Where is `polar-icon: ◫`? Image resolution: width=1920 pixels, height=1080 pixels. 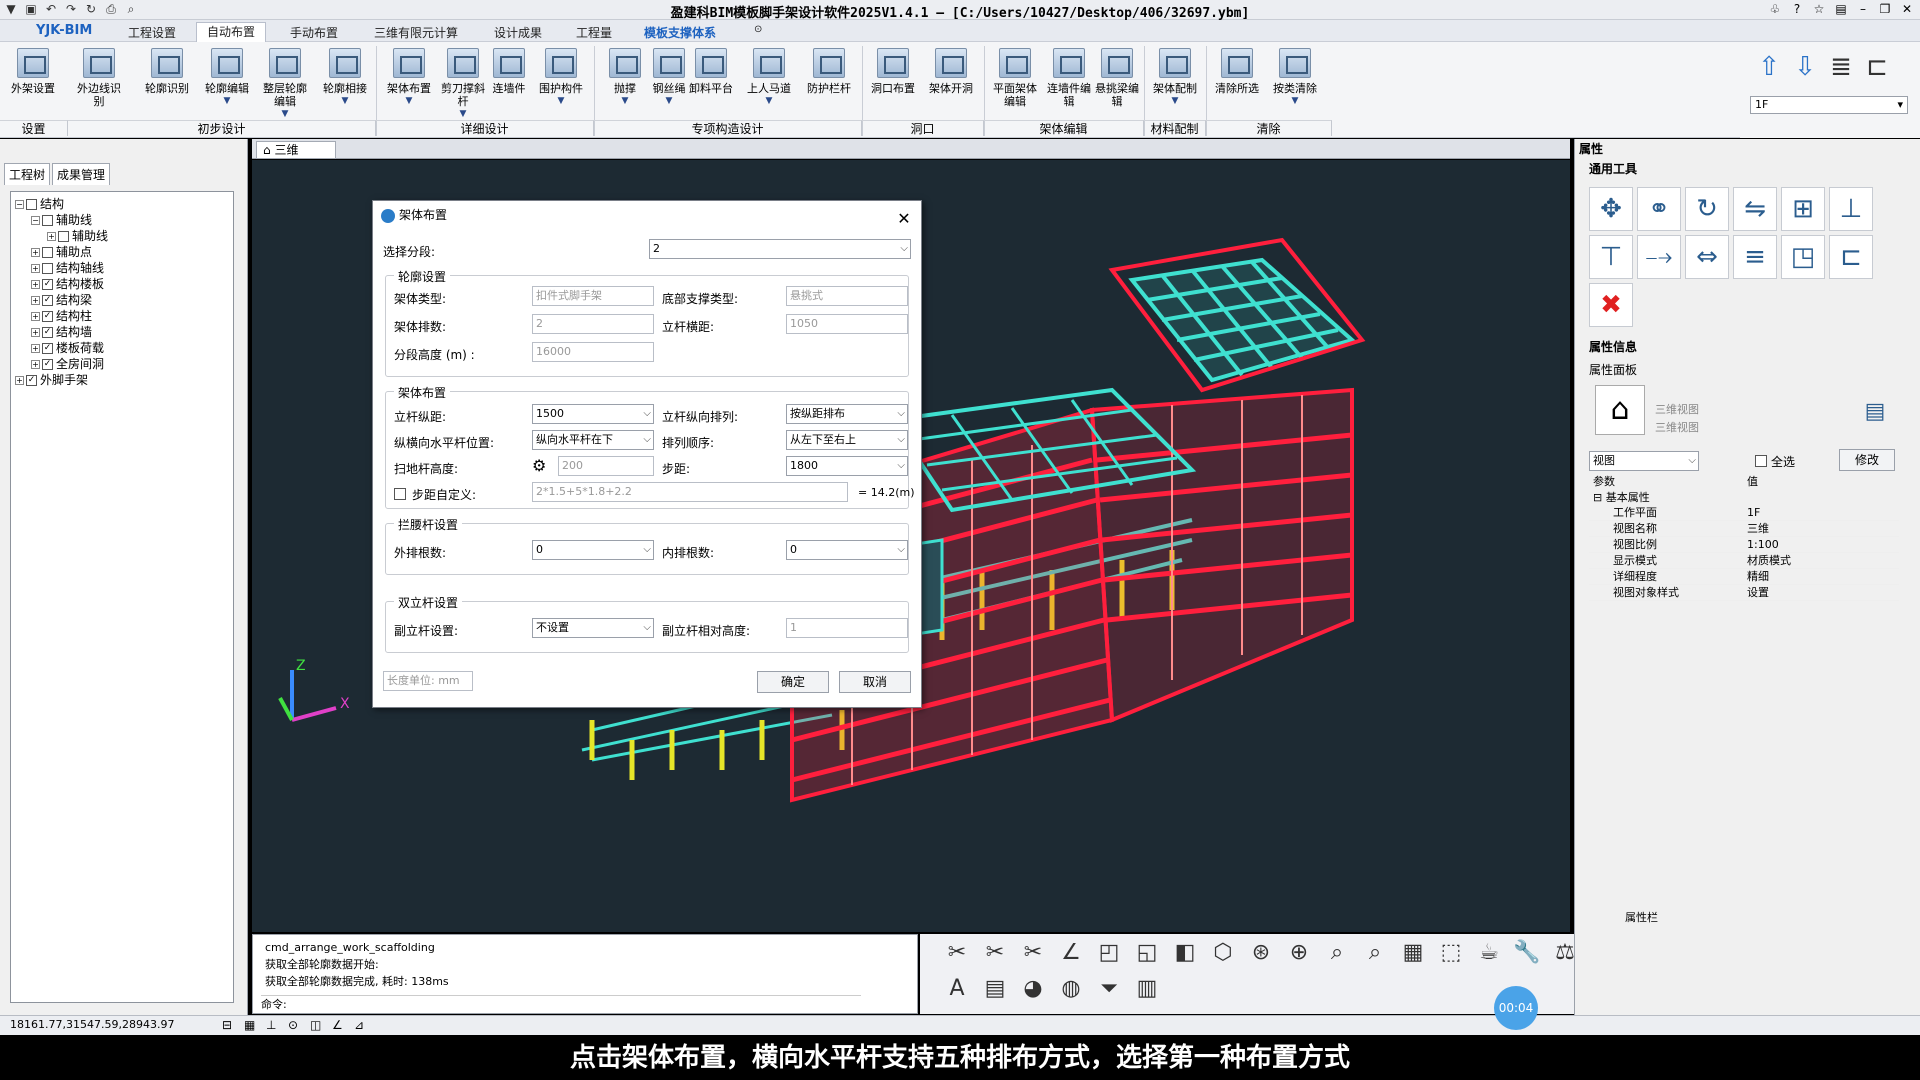
polar-icon: ◫ is located at coordinates (315, 1025).